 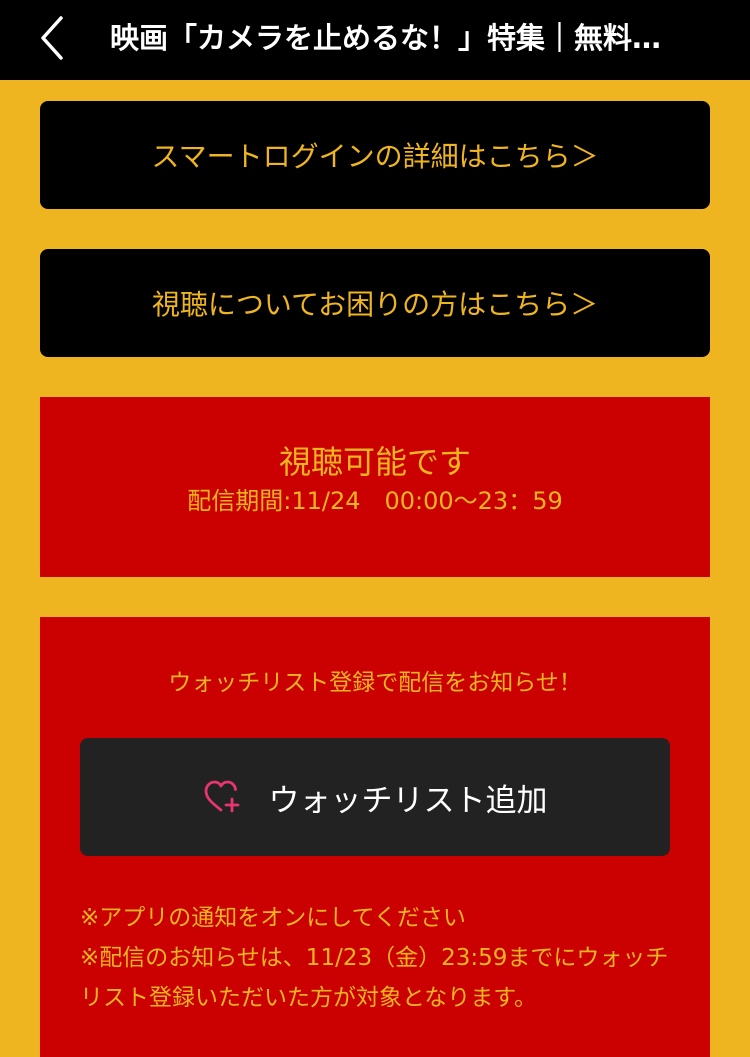 I want to click on note-enable-notifications: ※アプリの通知をオンにしてください, so click(x=273, y=918).